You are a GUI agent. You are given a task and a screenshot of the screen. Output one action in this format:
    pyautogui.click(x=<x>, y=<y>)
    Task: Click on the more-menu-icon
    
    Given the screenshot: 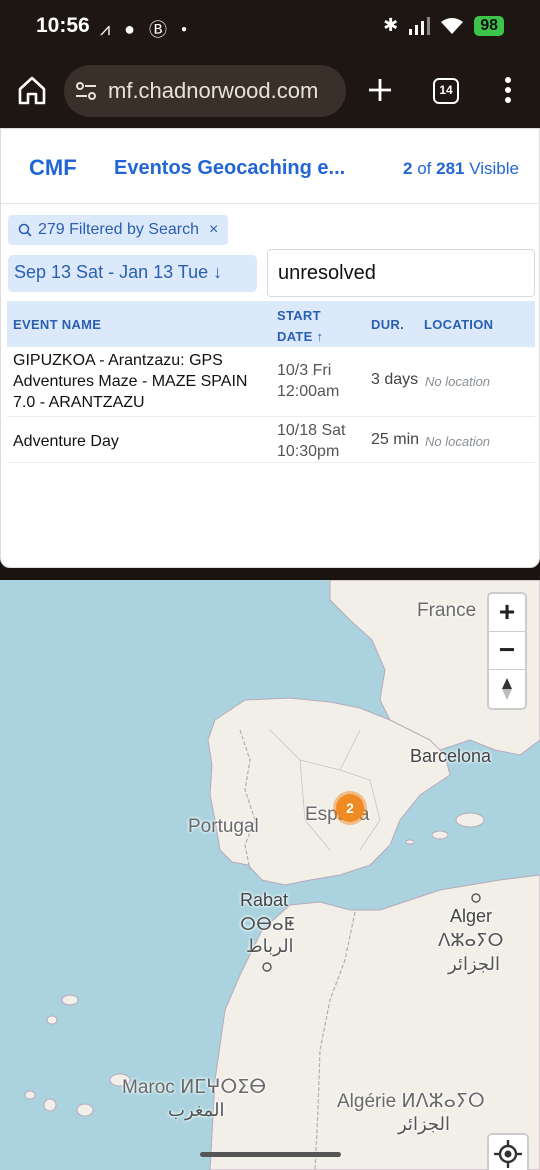 What is the action you would take?
    pyautogui.click(x=508, y=90)
    